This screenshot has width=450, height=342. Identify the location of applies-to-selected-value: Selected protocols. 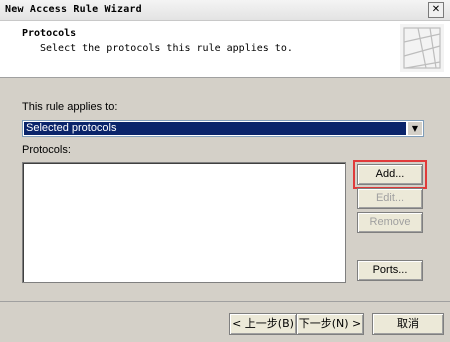
(215, 128).